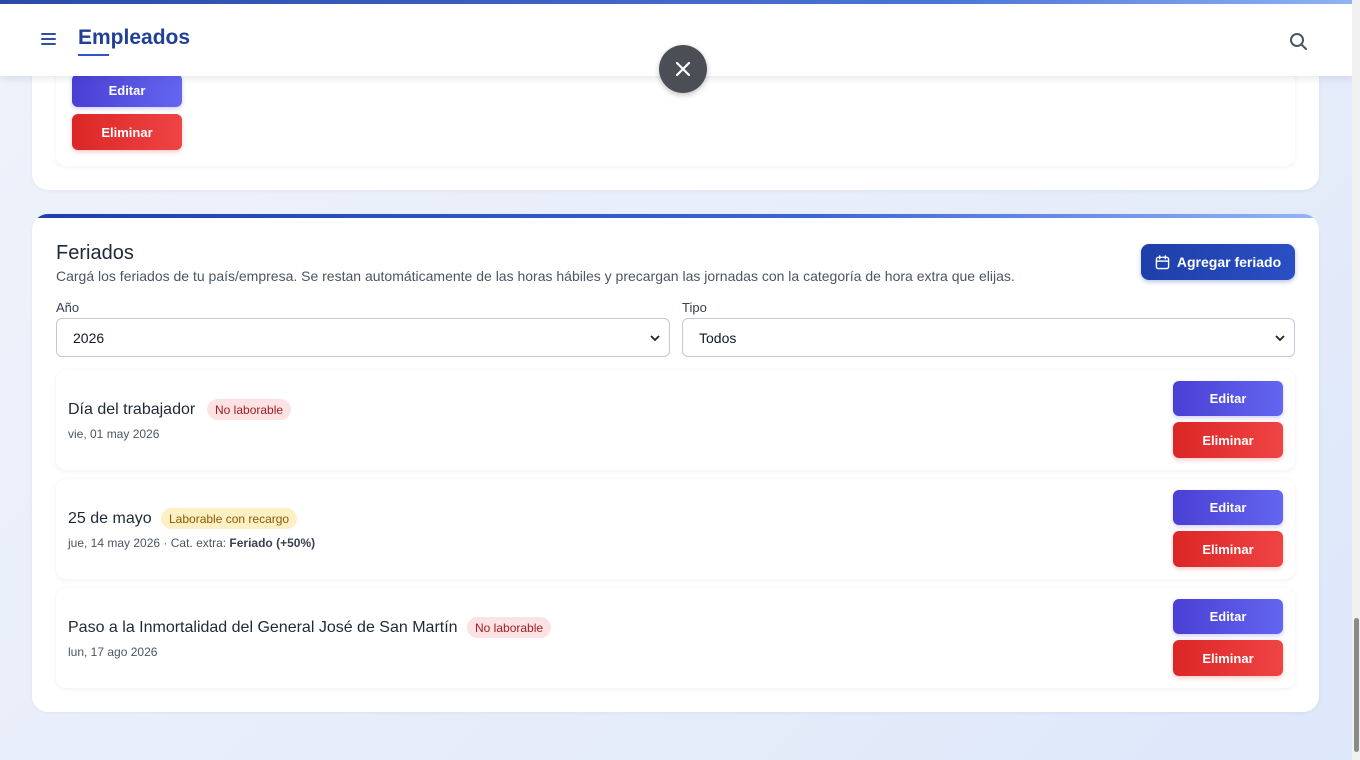 This screenshot has height=760, width=1360. Describe the element at coordinates (1299, 42) in the screenshot. I see `search-icon` at that location.